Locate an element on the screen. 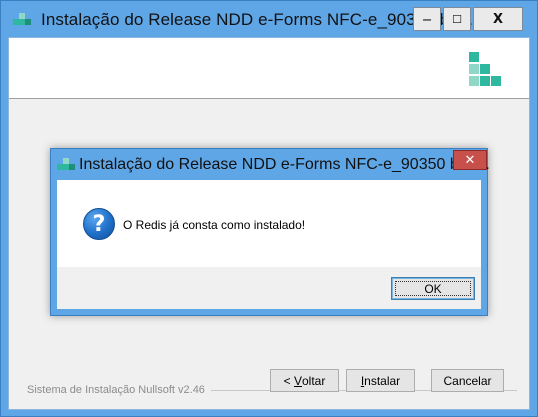 The image size is (538, 417). dialog-app-icon is located at coordinates (66, 166).